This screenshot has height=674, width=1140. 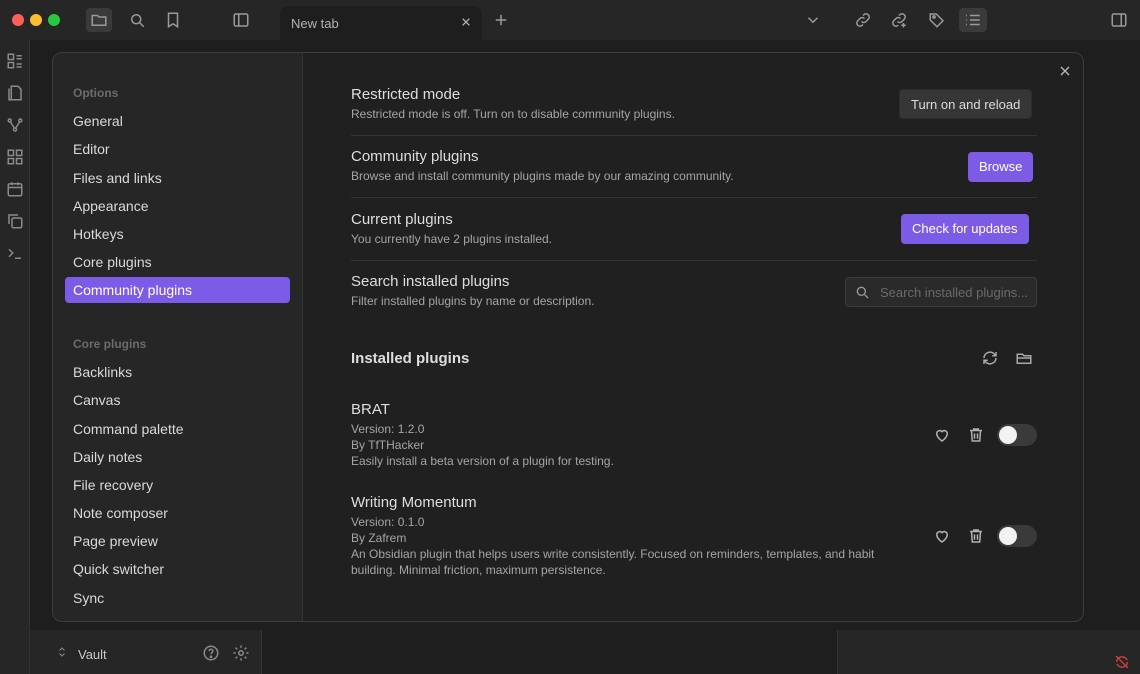 I want to click on plugin-toggle-writing-momentum, so click(x=1017, y=536).